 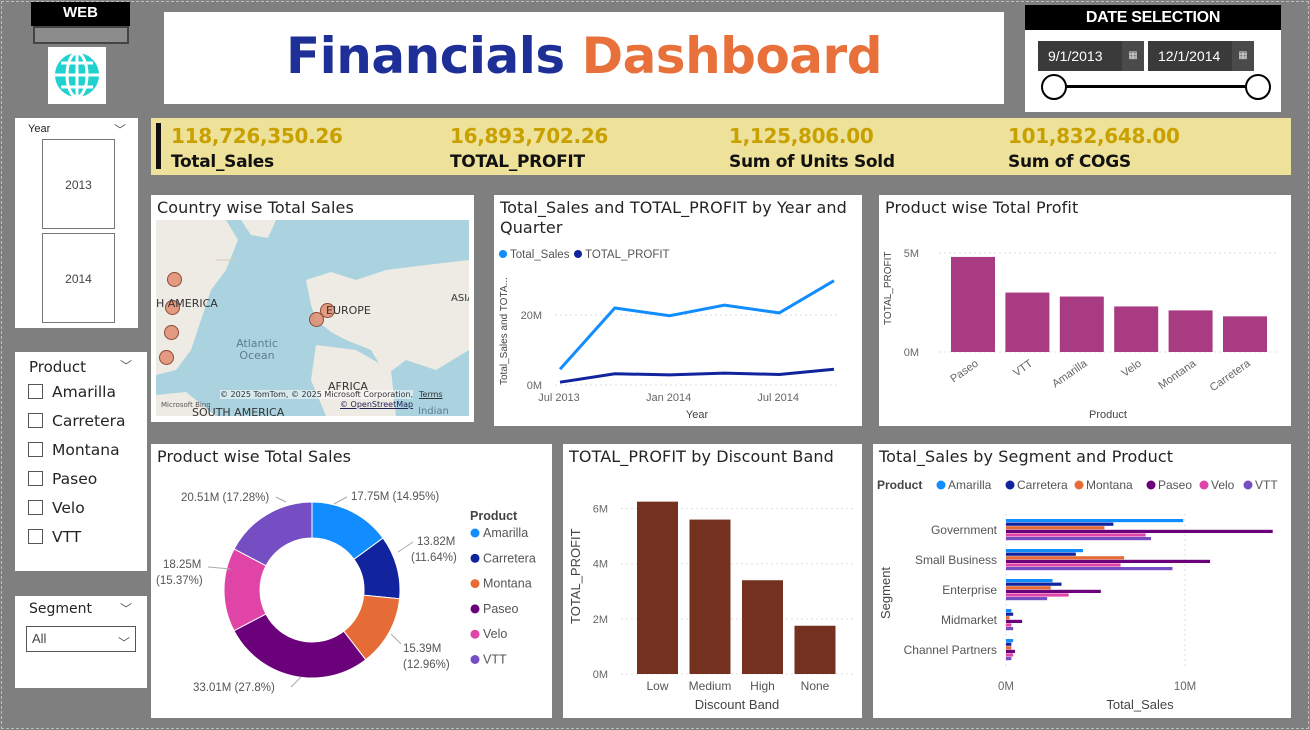 What do you see at coordinates (54, 537) in the screenshot?
I see `product-option-vtt: VTT` at bounding box center [54, 537].